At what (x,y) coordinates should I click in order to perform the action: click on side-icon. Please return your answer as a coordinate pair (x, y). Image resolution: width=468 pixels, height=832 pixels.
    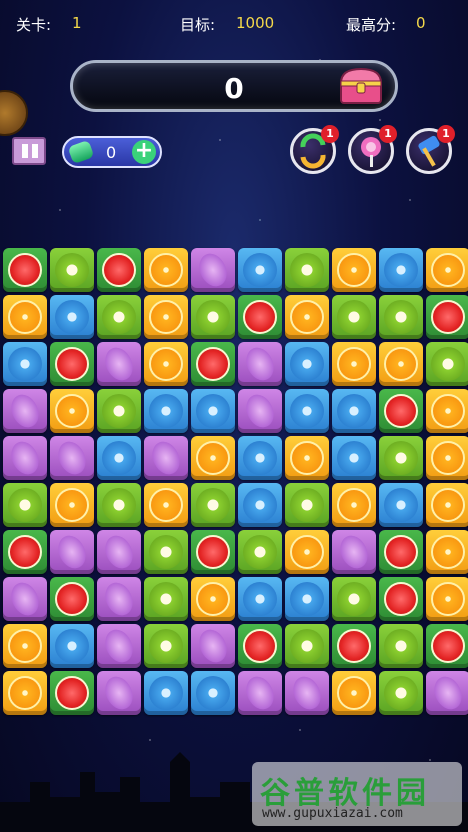
    Looking at the image, I should click on (14, 113).